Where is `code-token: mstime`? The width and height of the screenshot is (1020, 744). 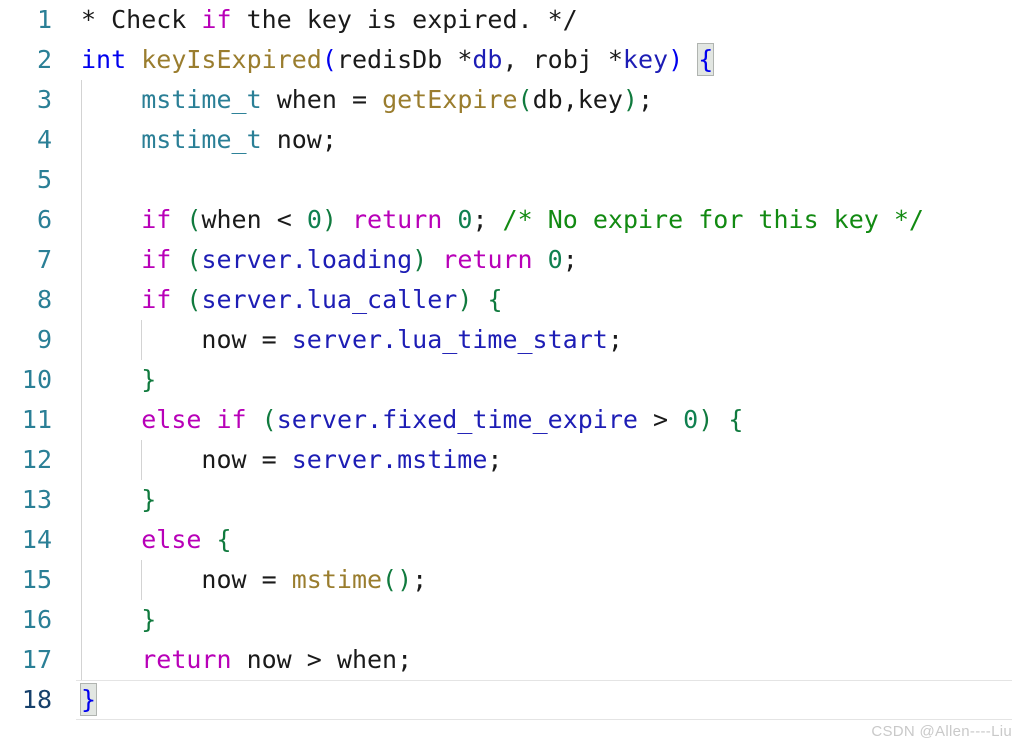 code-token: mstime is located at coordinates (337, 579).